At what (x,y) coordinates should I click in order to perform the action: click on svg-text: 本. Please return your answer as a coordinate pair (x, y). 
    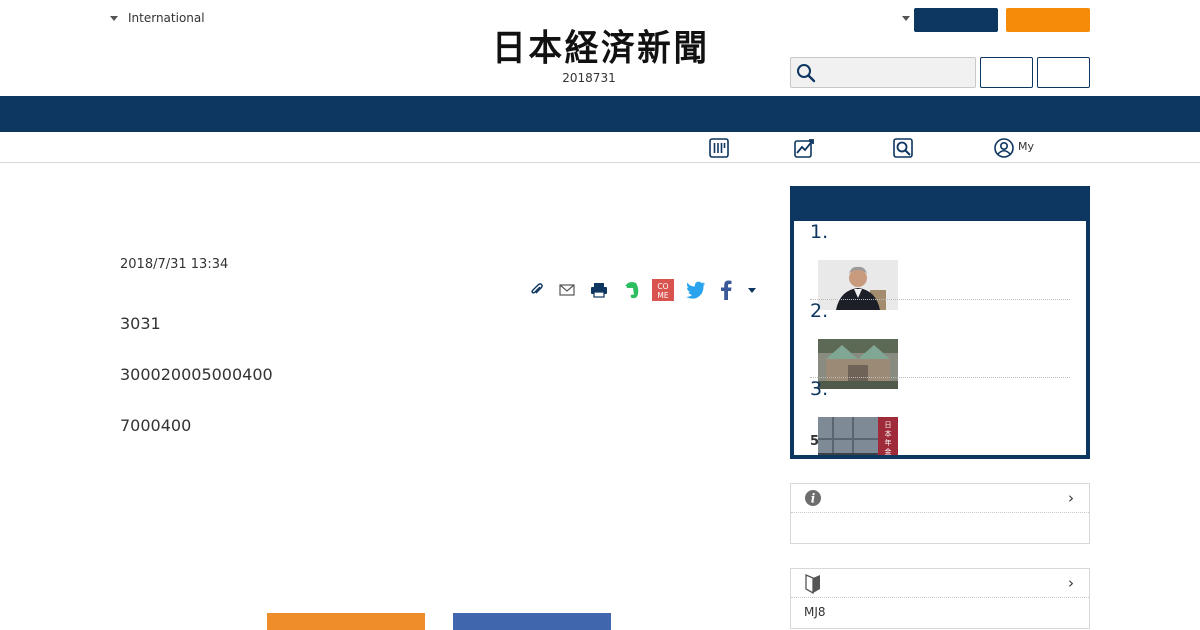
    Looking at the image, I should click on (888, 433).